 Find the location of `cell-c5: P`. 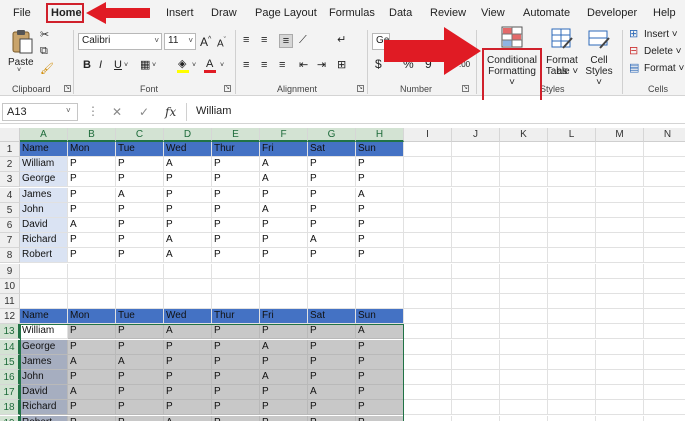

cell-c5: P is located at coordinates (140, 210).